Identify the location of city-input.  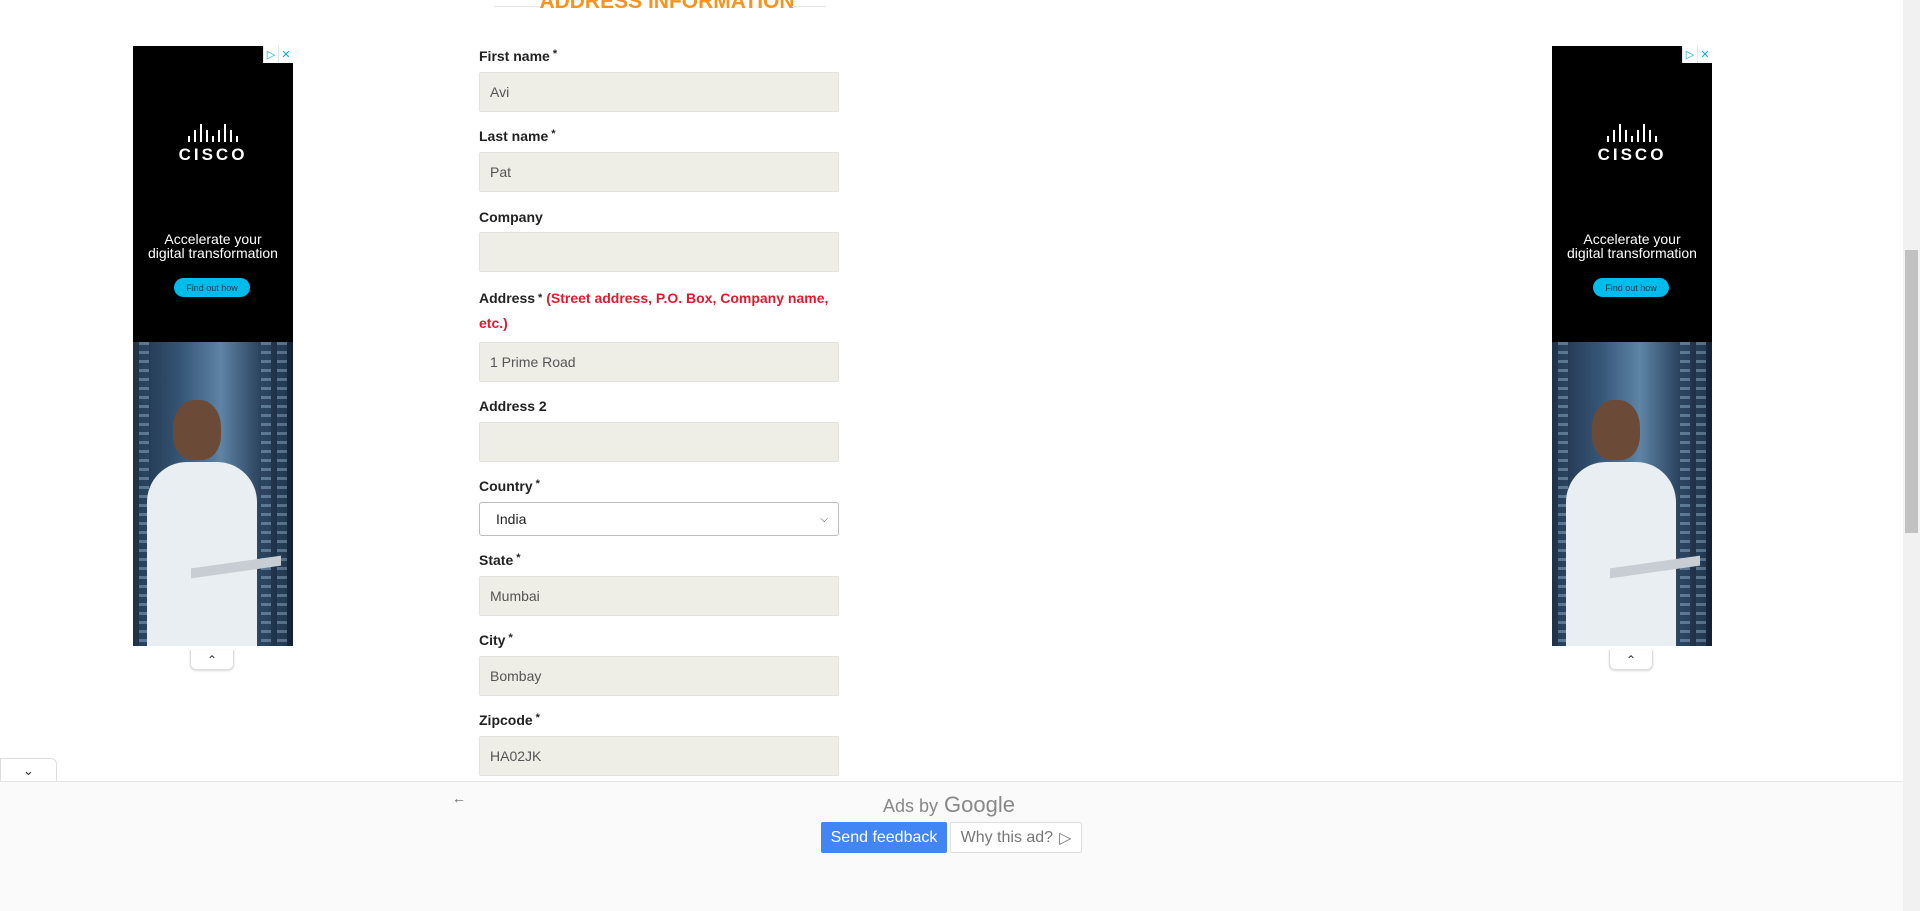
(659, 676).